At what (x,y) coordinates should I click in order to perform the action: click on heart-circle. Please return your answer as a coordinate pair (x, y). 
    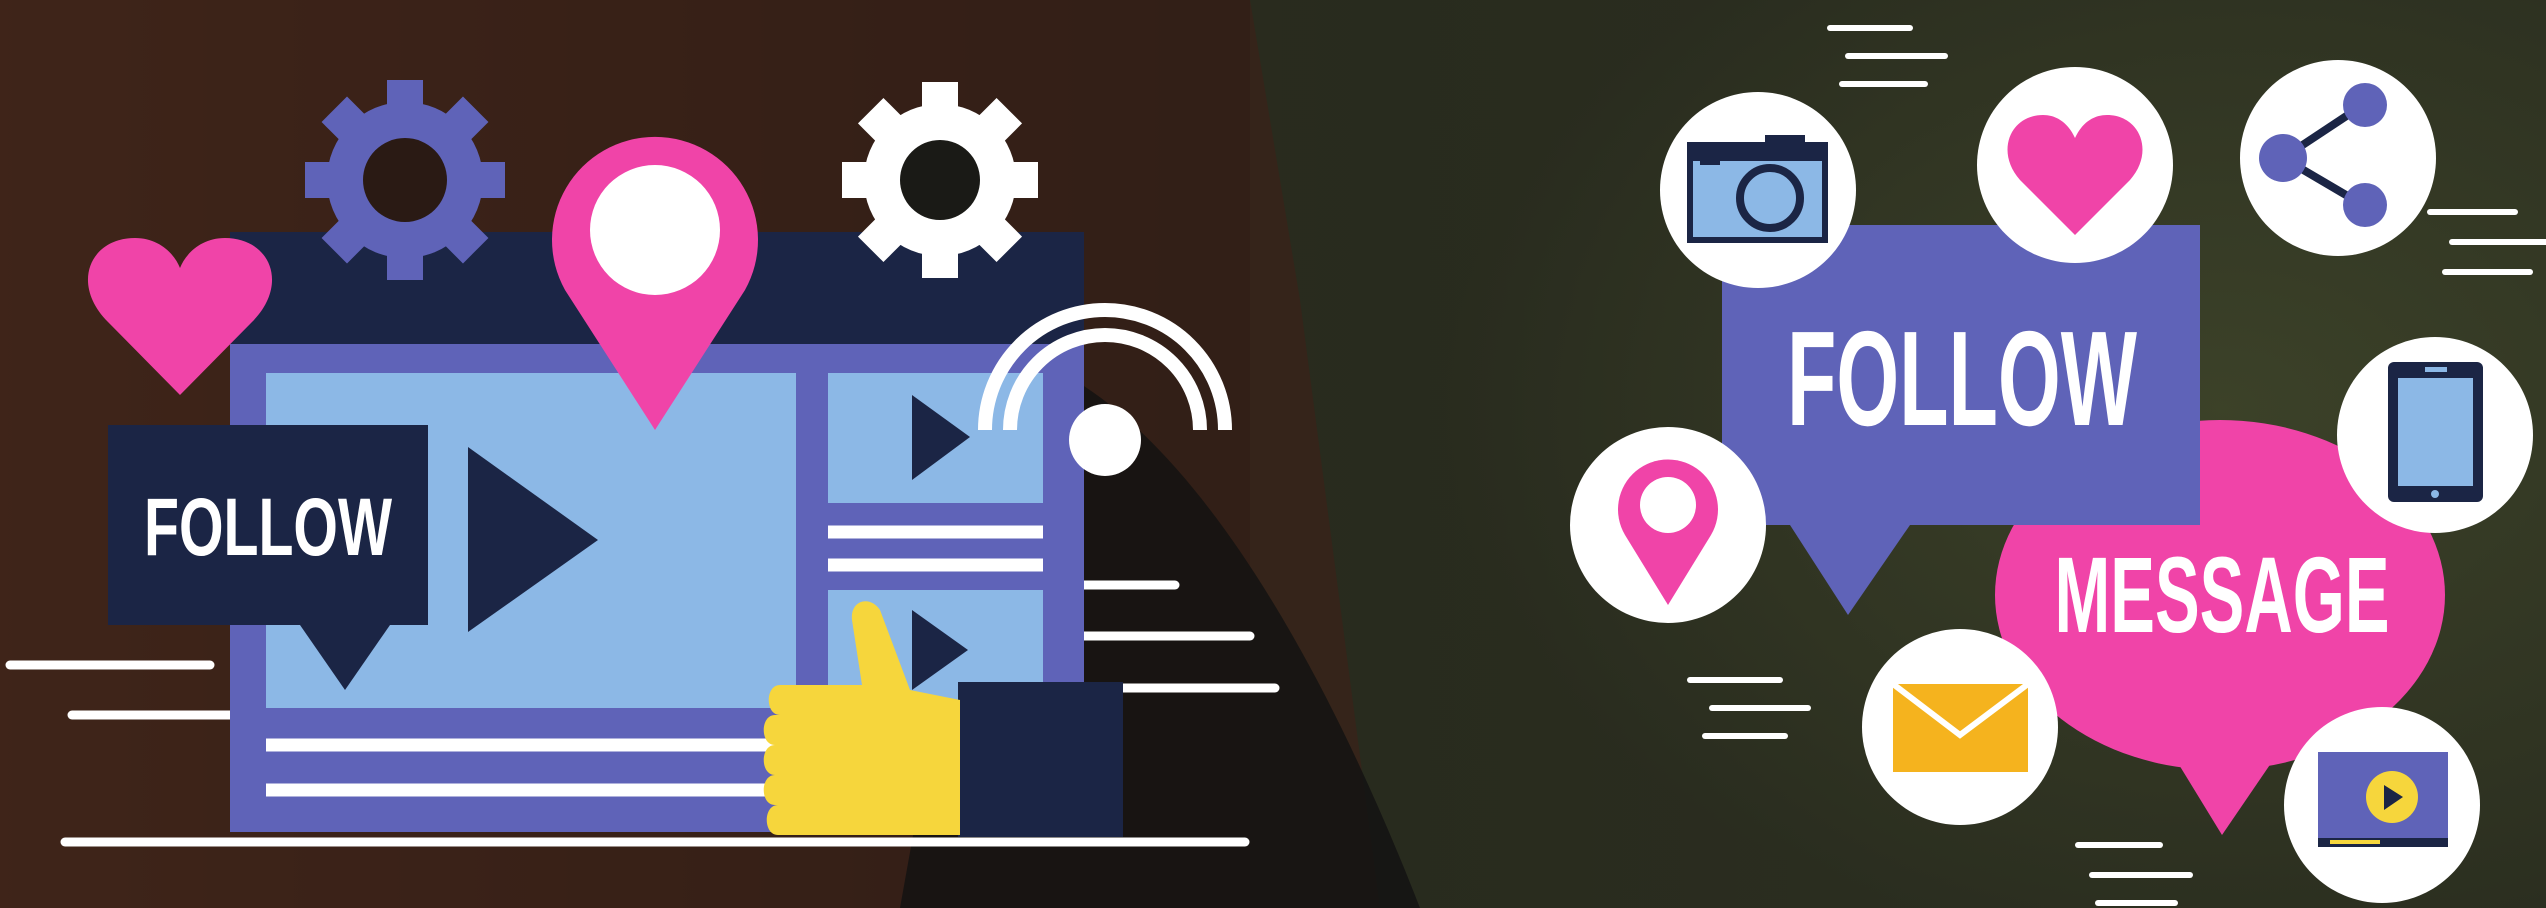
    Looking at the image, I should click on (2075, 165).